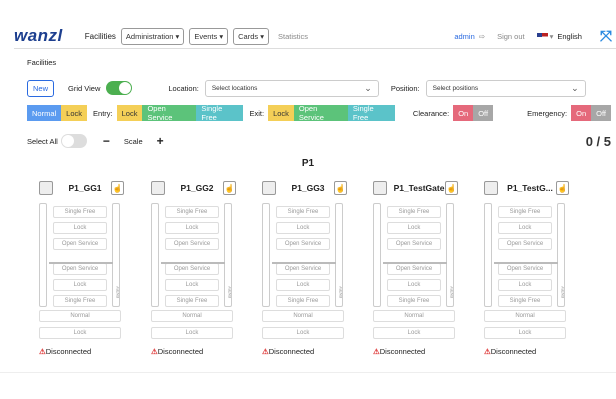 The width and height of the screenshot is (616, 399). What do you see at coordinates (482, 36) in the screenshot?
I see `sign-out-icon: ⇨` at bounding box center [482, 36].